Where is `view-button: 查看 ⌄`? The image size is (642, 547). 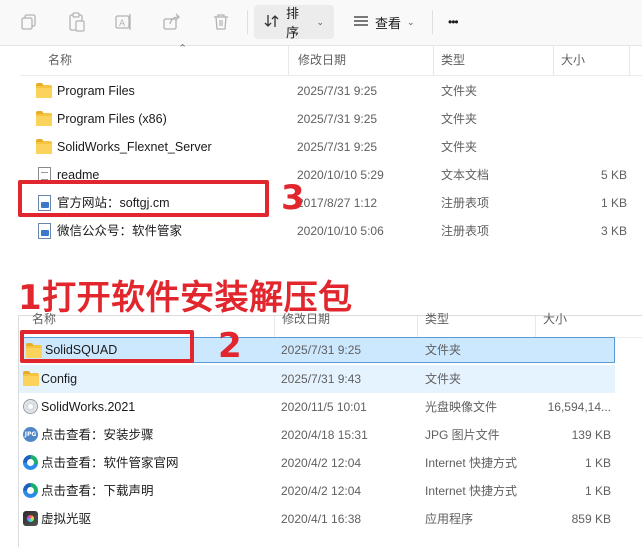 view-button: 查看 ⌄ is located at coordinates (385, 22).